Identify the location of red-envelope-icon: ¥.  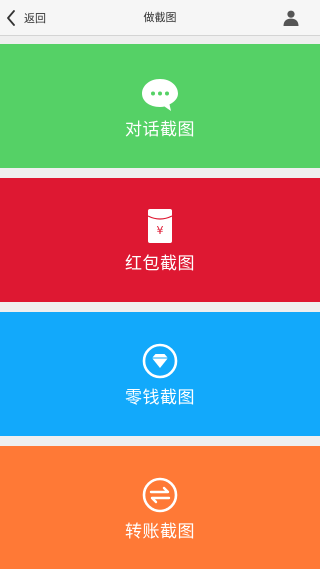
(160, 229).